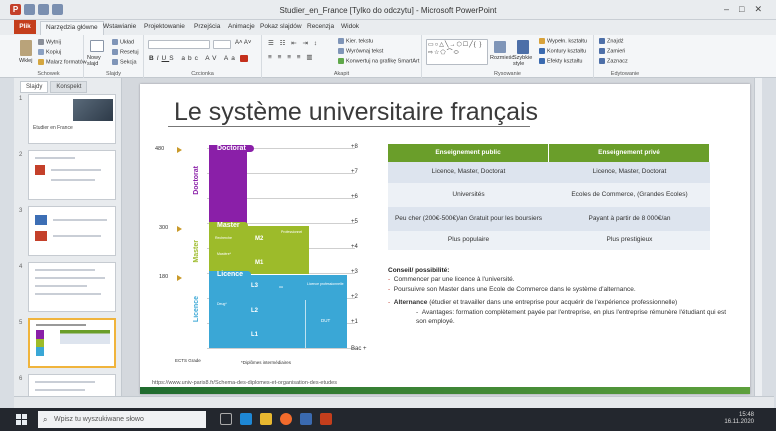 This screenshot has height=431, width=776. I want to click on word-icon, so click(306, 419).